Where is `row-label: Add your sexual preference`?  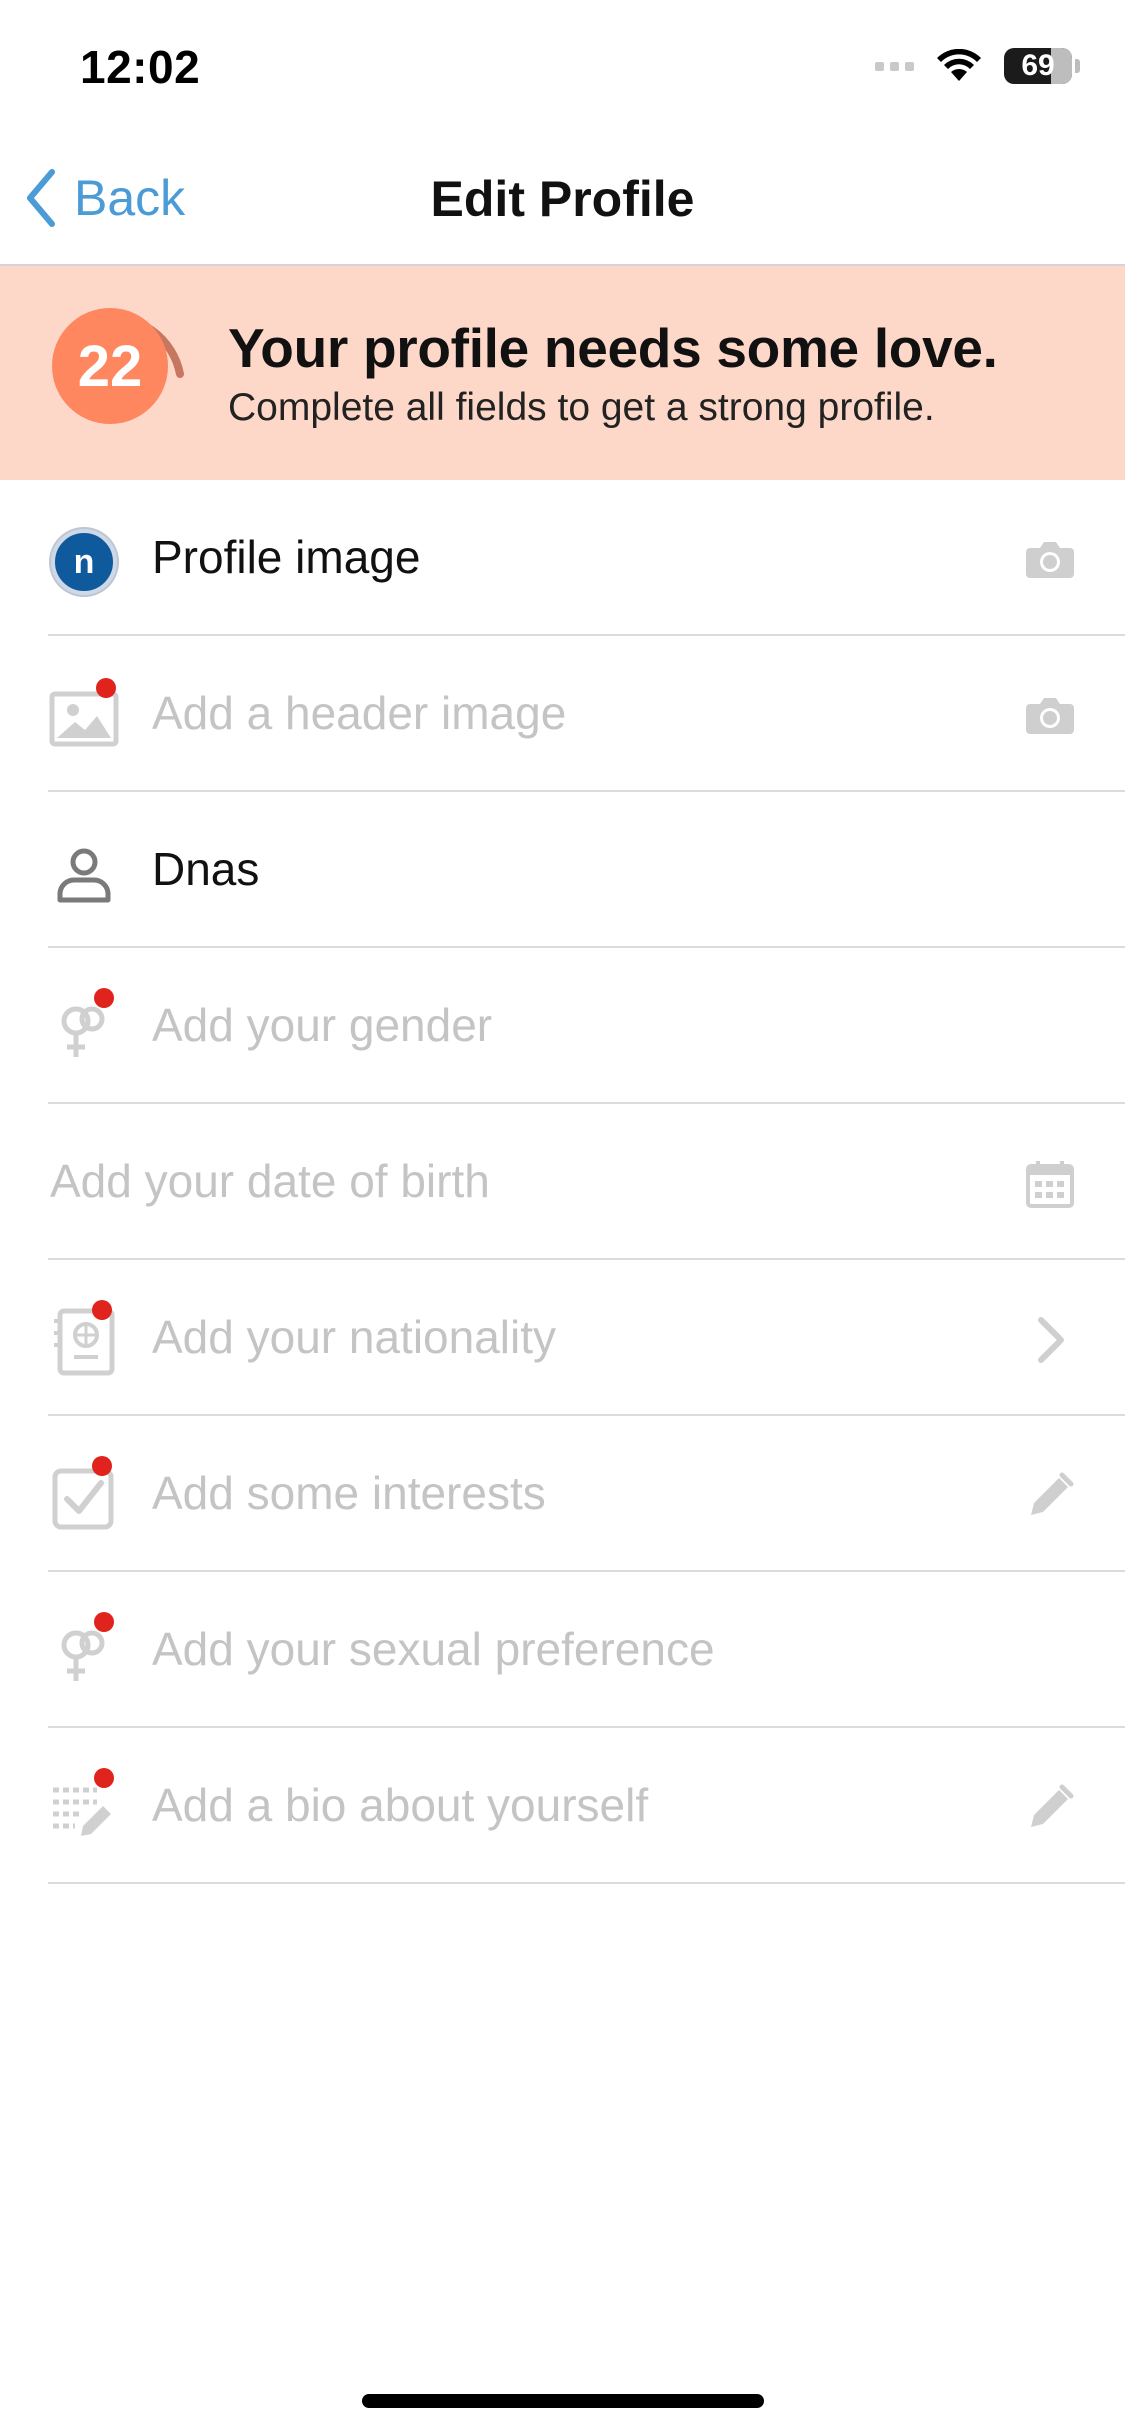
row-label: Add your sexual preference is located at coordinates (433, 1649).